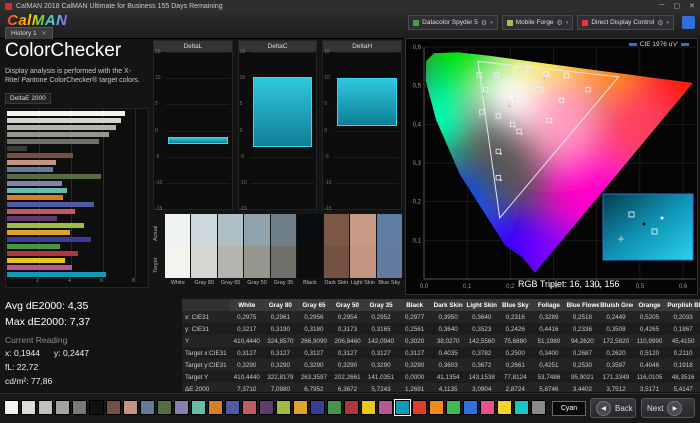 This screenshot has height=423, width=700. Describe the element at coordinates (668, 408) in the screenshot. I see `next-button: Next ▶` at that location.